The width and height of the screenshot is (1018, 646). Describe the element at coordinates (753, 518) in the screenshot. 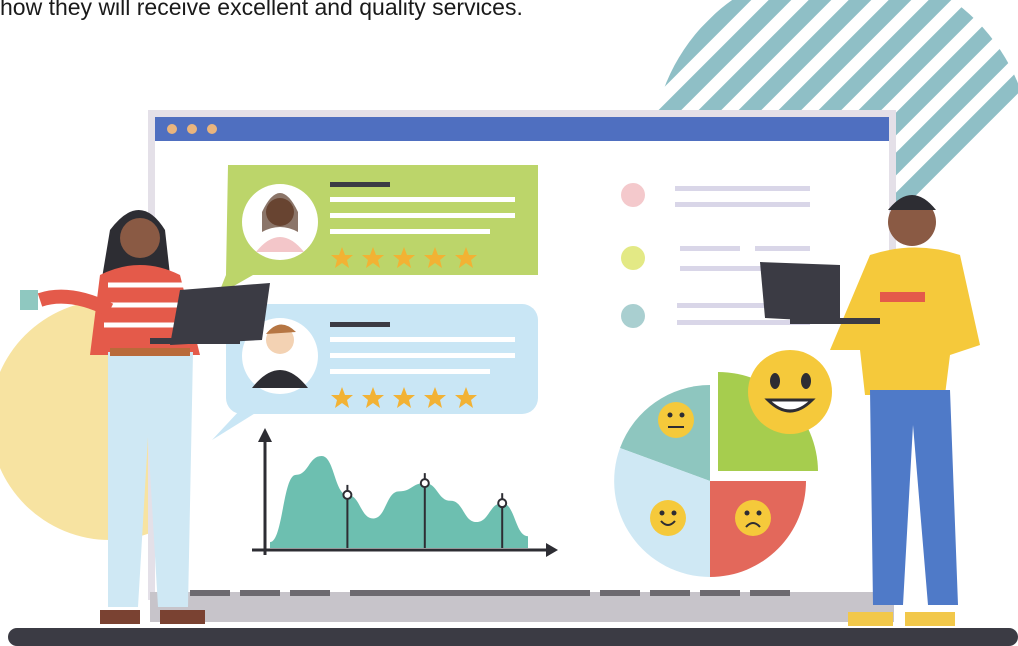

I see `sad-face-icon` at that location.